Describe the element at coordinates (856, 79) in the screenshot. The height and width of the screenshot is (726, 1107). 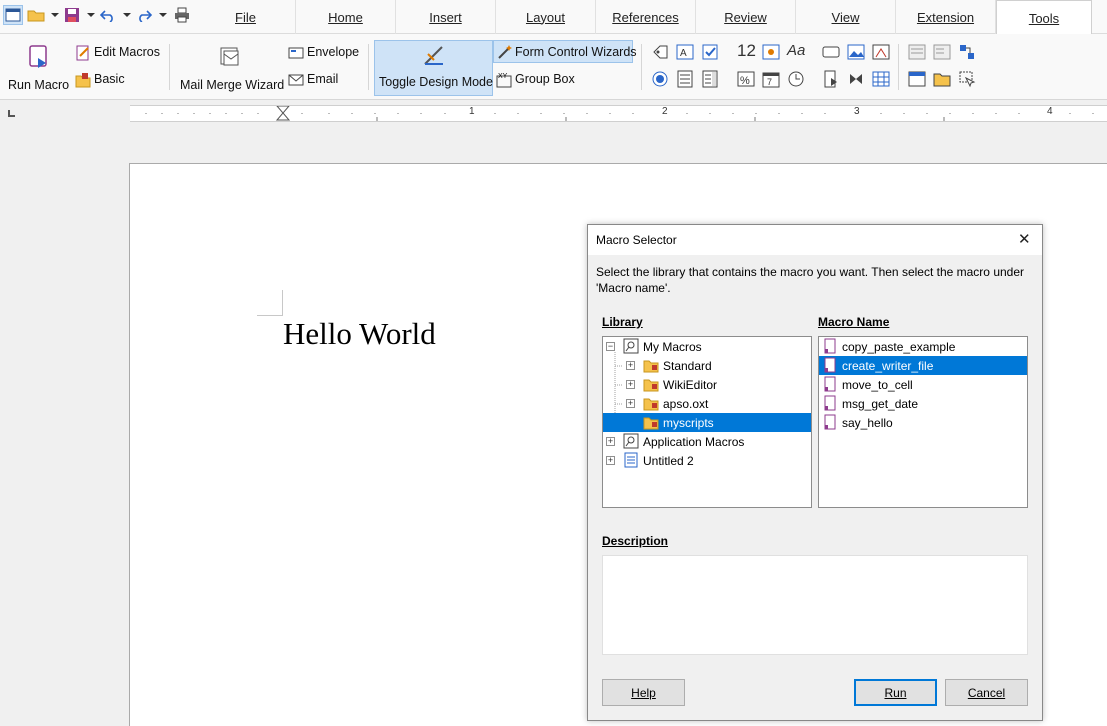
I see `spin-button-icon` at that location.